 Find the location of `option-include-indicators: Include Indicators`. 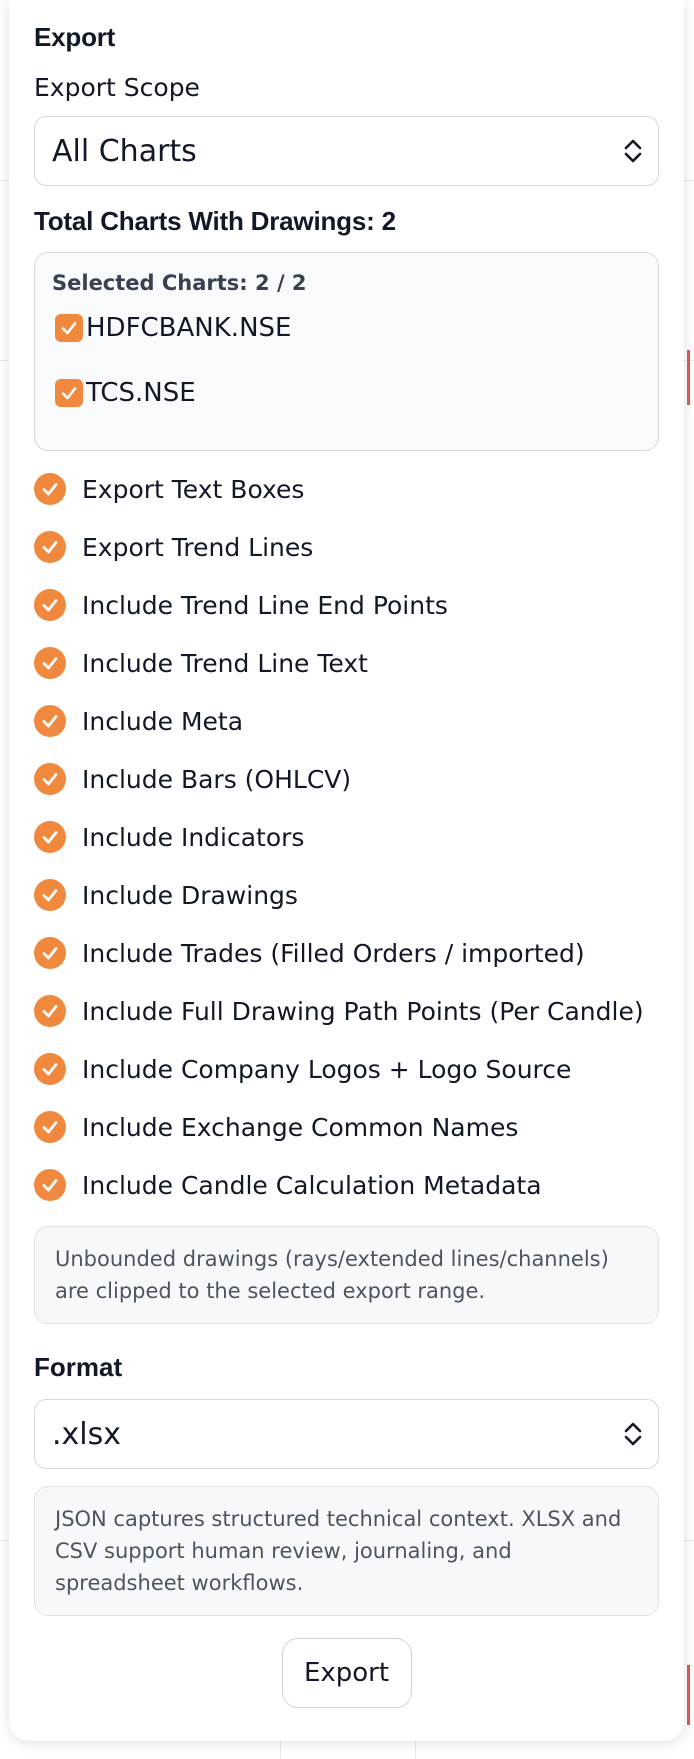

option-include-indicators: Include Indicators is located at coordinates (346, 837).